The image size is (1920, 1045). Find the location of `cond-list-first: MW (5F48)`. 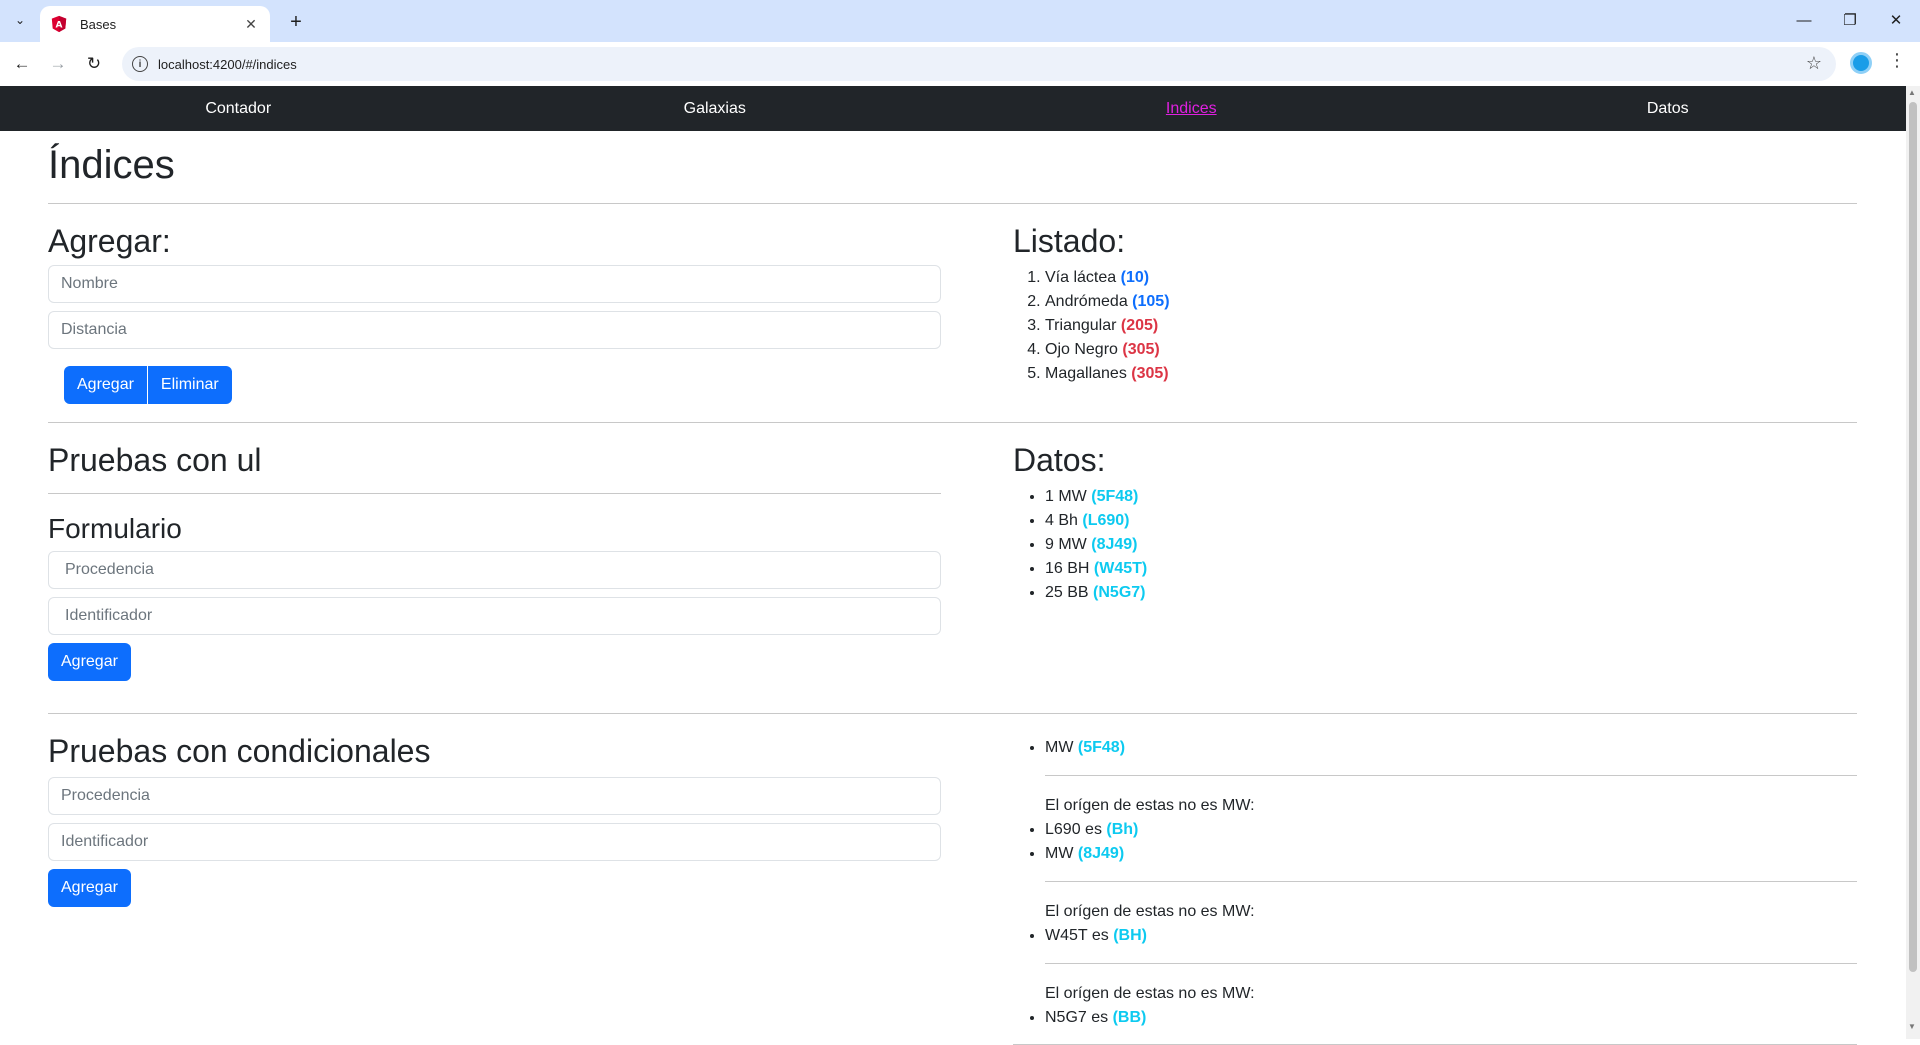

cond-list-first: MW (5F48) is located at coordinates (1435, 748).